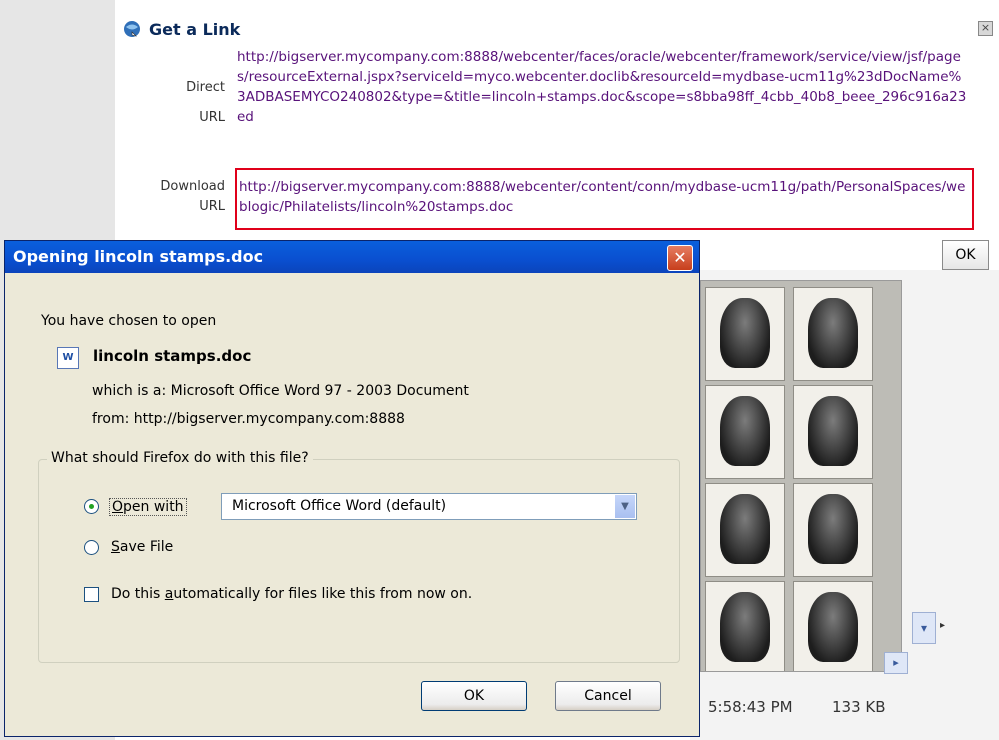 This screenshot has width=999, height=740. Describe the element at coordinates (985, 28) in the screenshot. I see `panel-close-button: ×` at that location.